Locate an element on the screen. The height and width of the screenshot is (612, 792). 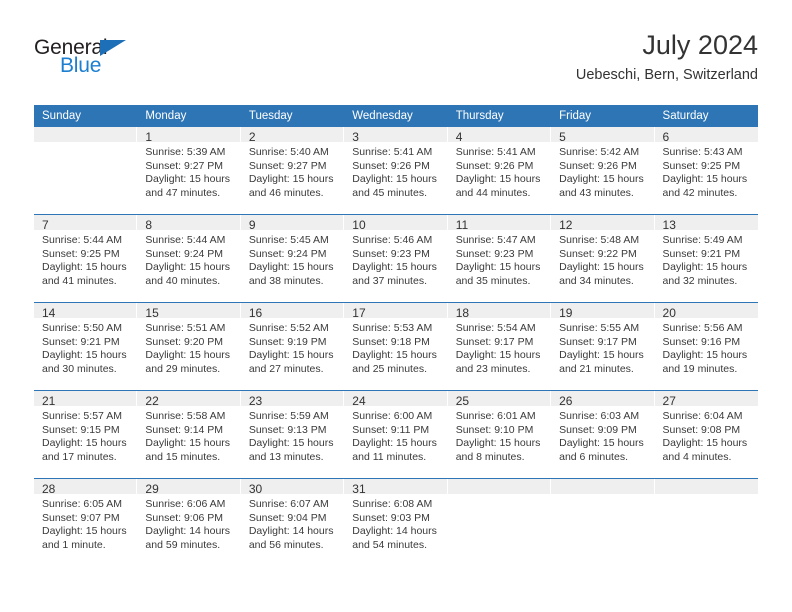
daylight-text-line2: and 6 minutes. is located at coordinates (593, 456).